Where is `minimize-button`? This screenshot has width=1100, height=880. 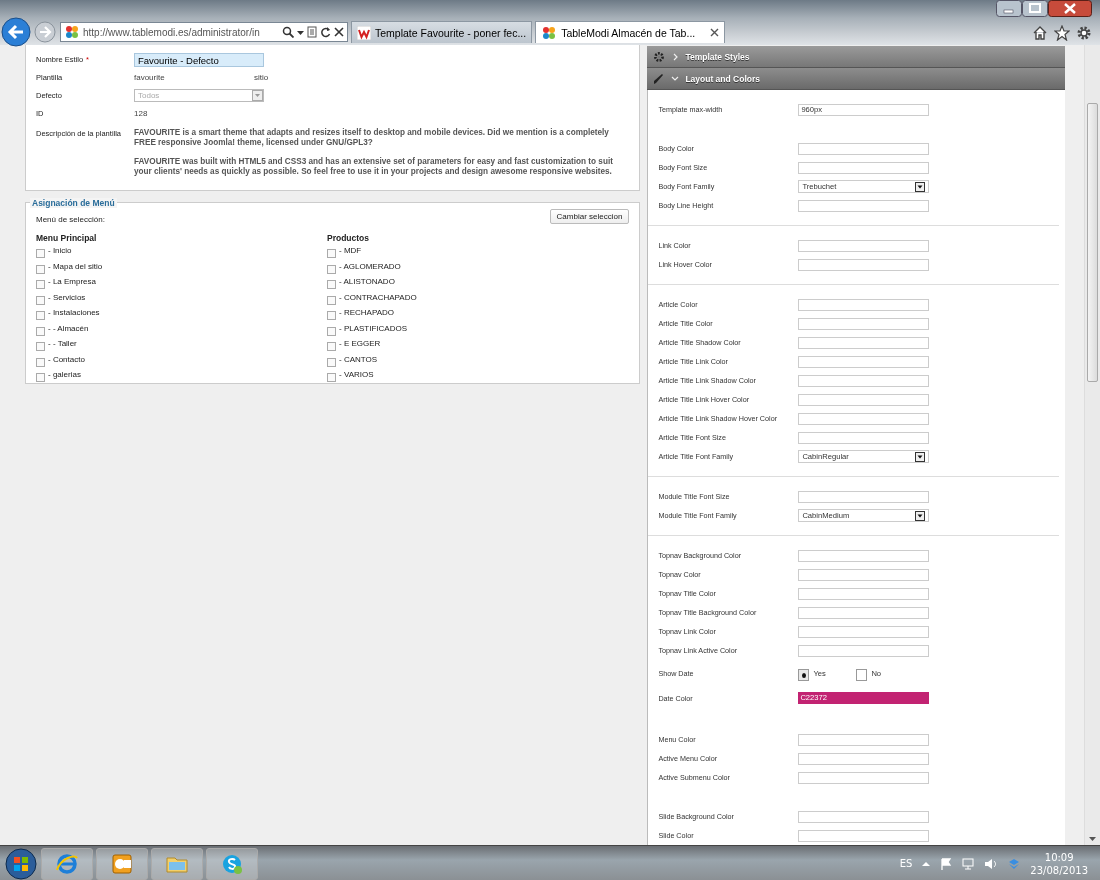 minimize-button is located at coordinates (1009, 8).